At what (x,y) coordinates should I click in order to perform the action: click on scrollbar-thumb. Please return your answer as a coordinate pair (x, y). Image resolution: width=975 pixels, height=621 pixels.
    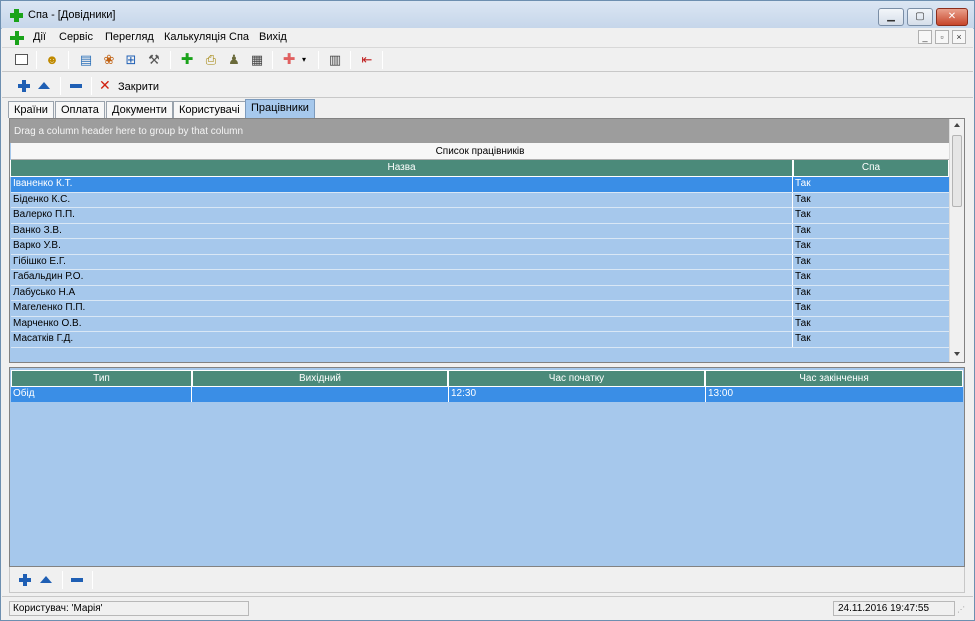
    Looking at the image, I should click on (957, 171).